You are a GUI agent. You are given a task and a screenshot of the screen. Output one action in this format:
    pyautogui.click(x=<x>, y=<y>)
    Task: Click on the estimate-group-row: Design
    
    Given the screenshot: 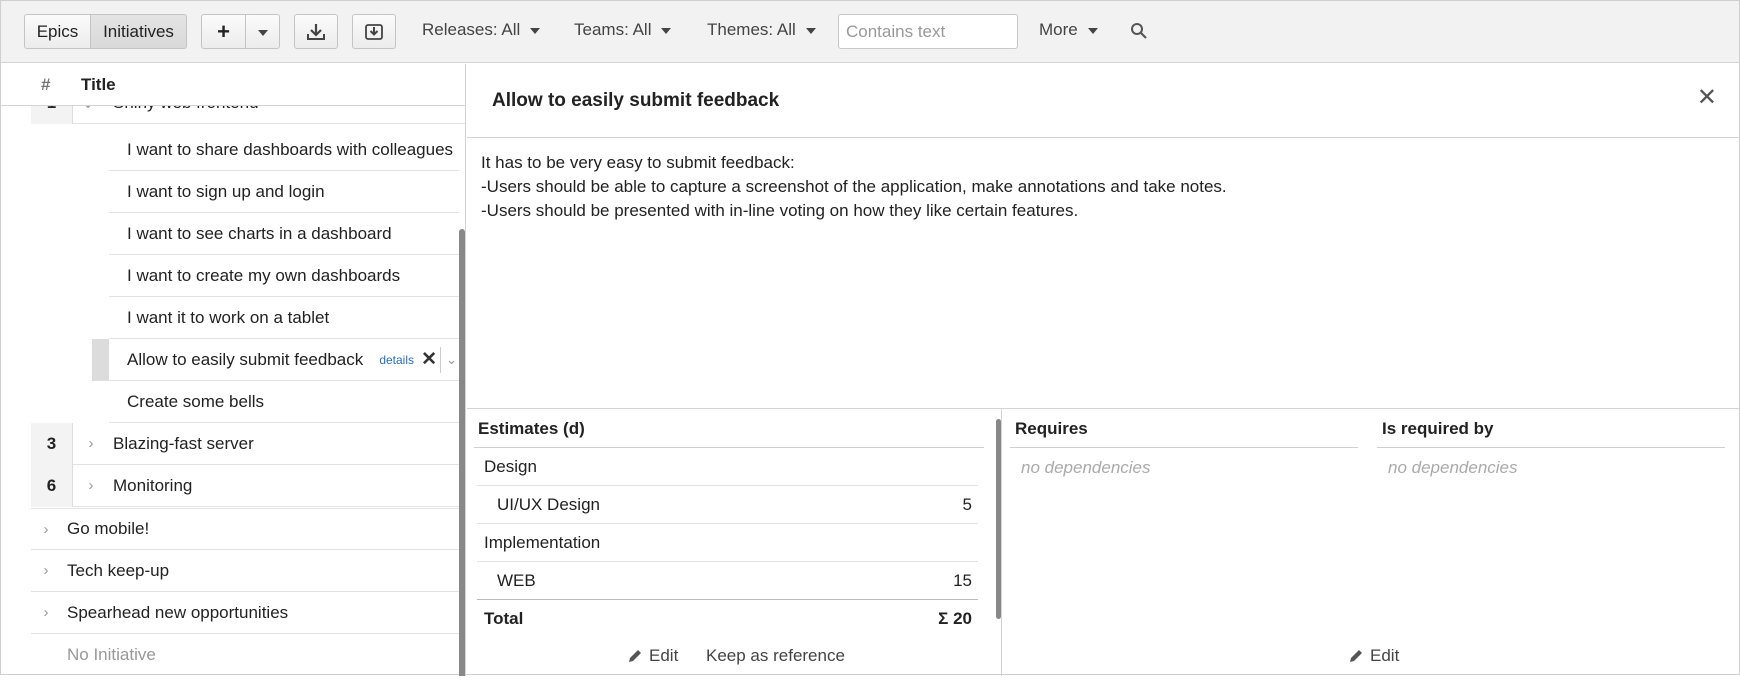 What is the action you would take?
    pyautogui.click(x=727, y=467)
    